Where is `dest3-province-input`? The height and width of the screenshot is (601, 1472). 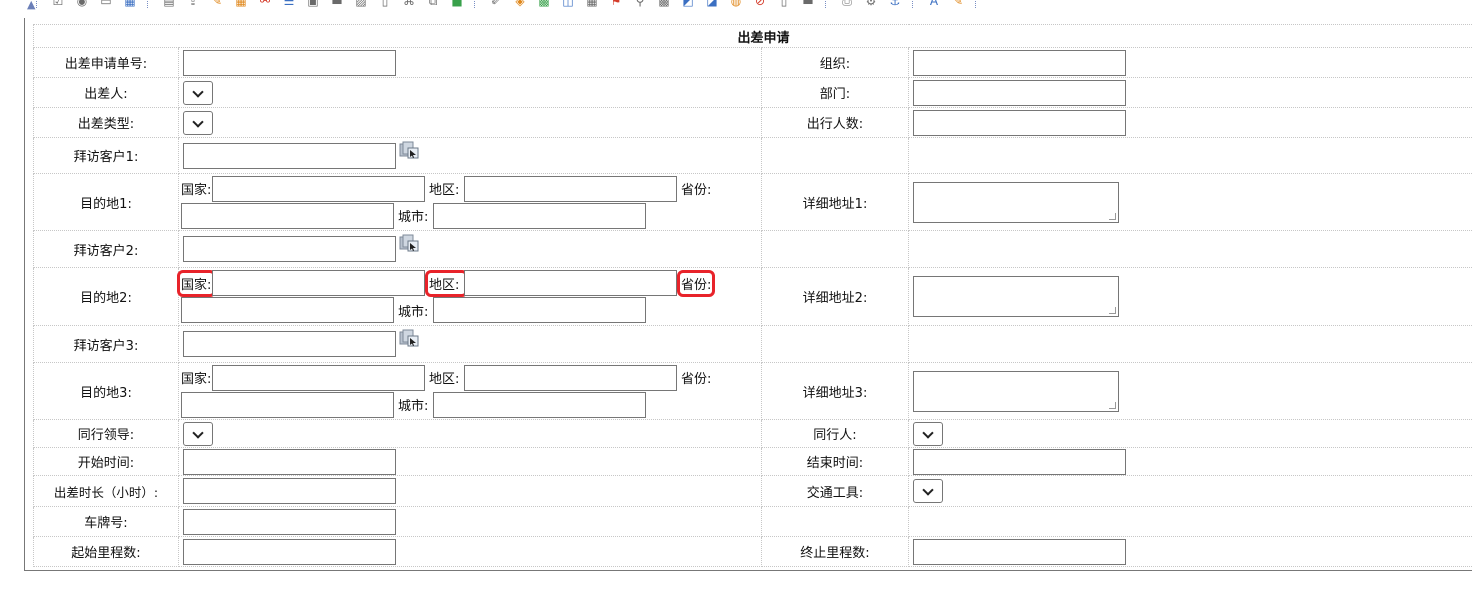 dest3-province-input is located at coordinates (287, 404).